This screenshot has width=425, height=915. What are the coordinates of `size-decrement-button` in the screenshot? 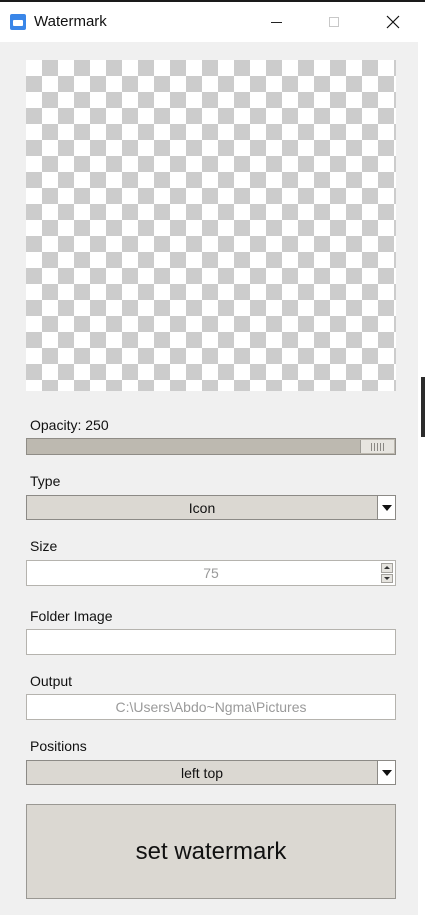 It's located at (387, 578).